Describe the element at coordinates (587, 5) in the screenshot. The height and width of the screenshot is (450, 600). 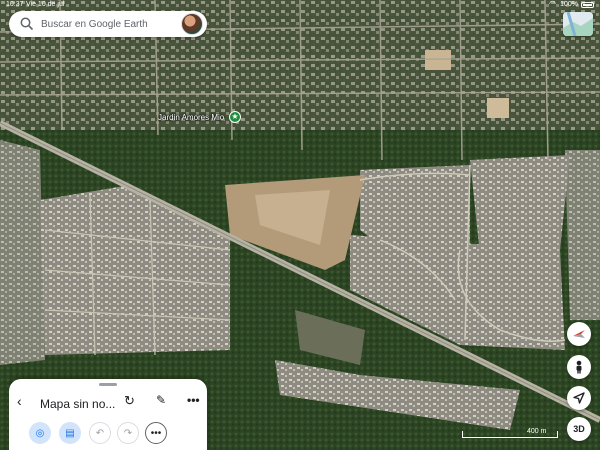
I see `battery-icon` at that location.